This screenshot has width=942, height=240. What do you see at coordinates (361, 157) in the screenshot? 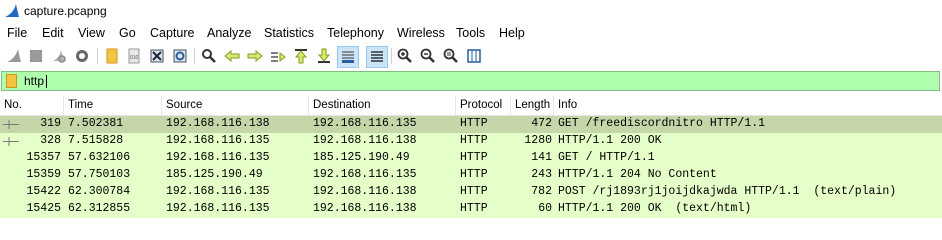
I see `cell-destination: 185.125.190.49` at bounding box center [361, 157].